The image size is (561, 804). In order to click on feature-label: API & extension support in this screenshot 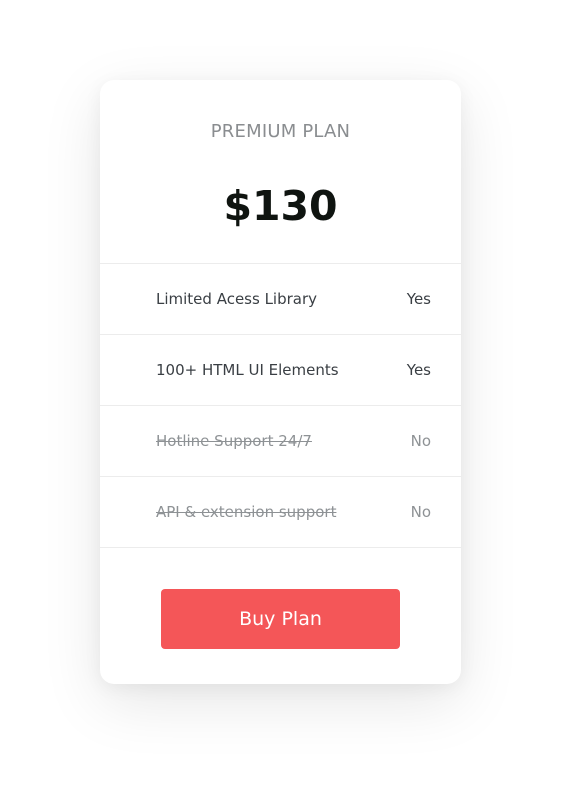, I will do `click(246, 512)`.